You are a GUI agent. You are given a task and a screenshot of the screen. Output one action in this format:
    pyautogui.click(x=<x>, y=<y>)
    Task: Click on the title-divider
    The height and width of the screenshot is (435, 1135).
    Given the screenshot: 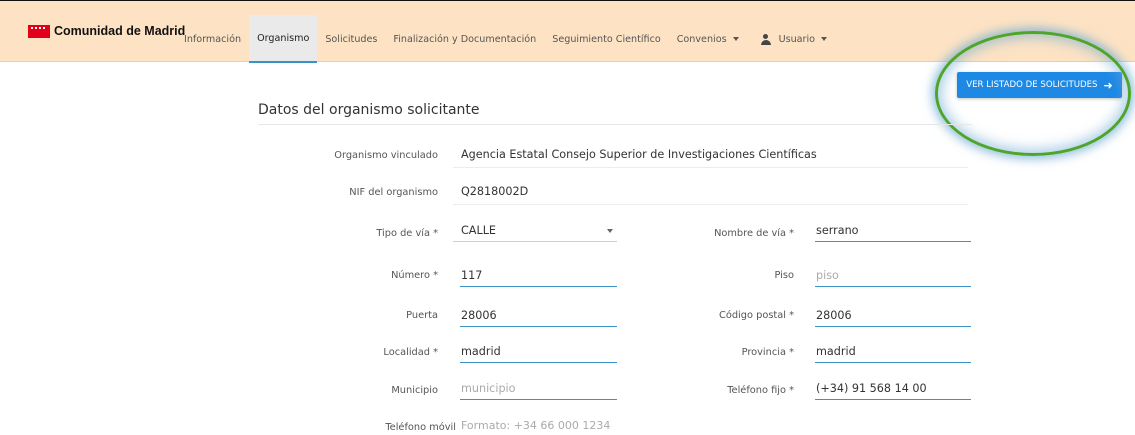 What is the action you would take?
    pyautogui.click(x=615, y=124)
    